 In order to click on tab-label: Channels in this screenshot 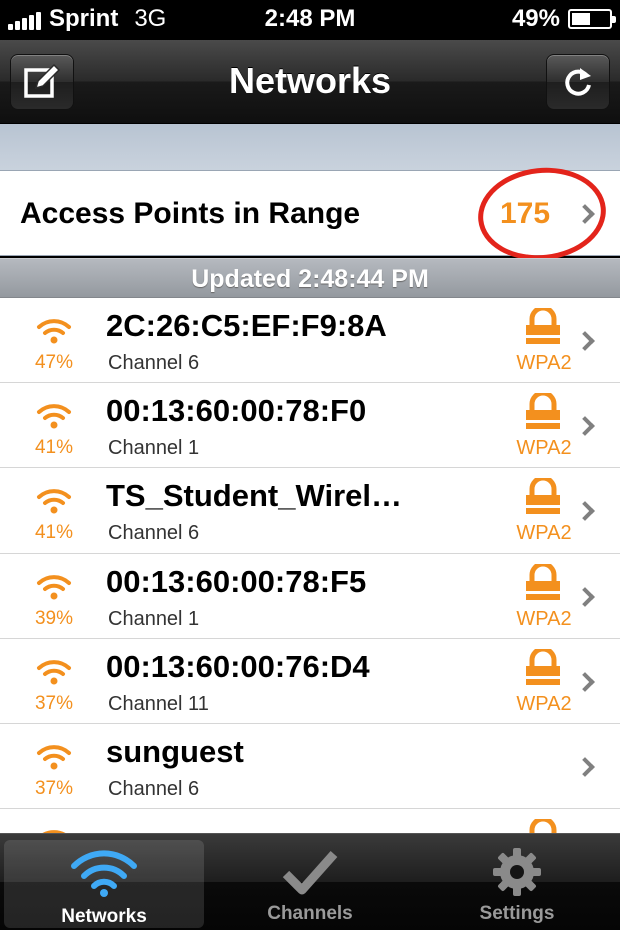, I will do `click(310, 913)`.